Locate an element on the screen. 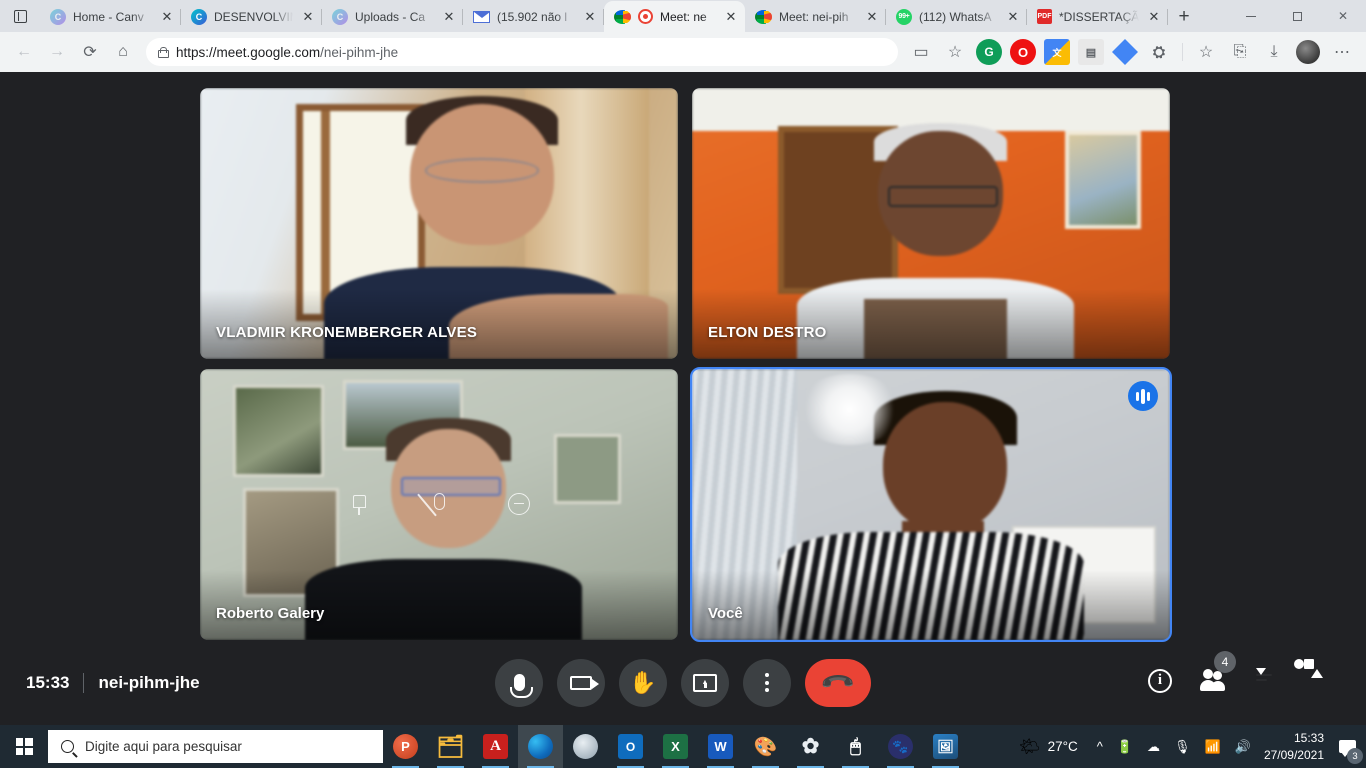 This screenshot has width=1366, height=768. tile-hover-controls is located at coordinates (439, 504).